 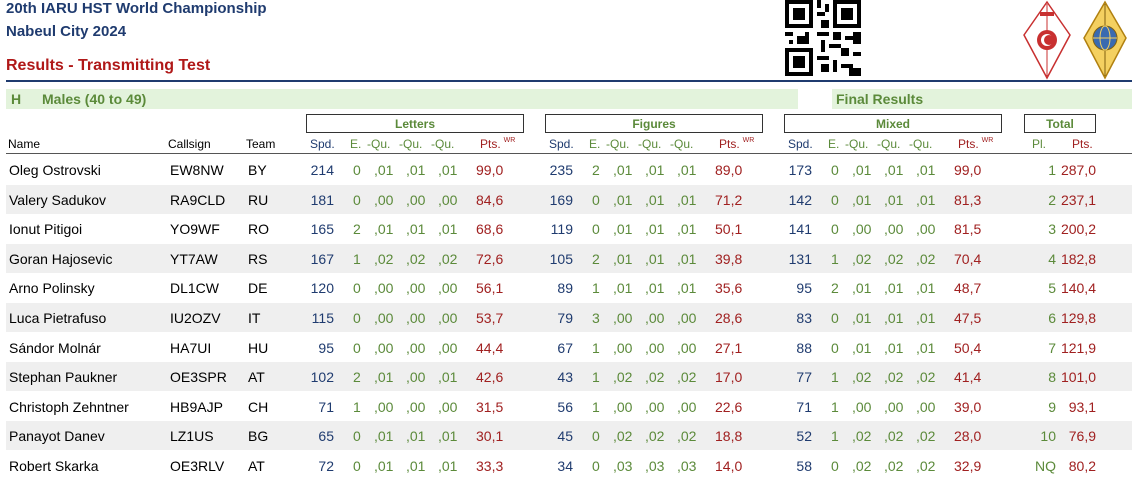 What do you see at coordinates (258, 406) in the screenshot?
I see `team: CH` at bounding box center [258, 406].